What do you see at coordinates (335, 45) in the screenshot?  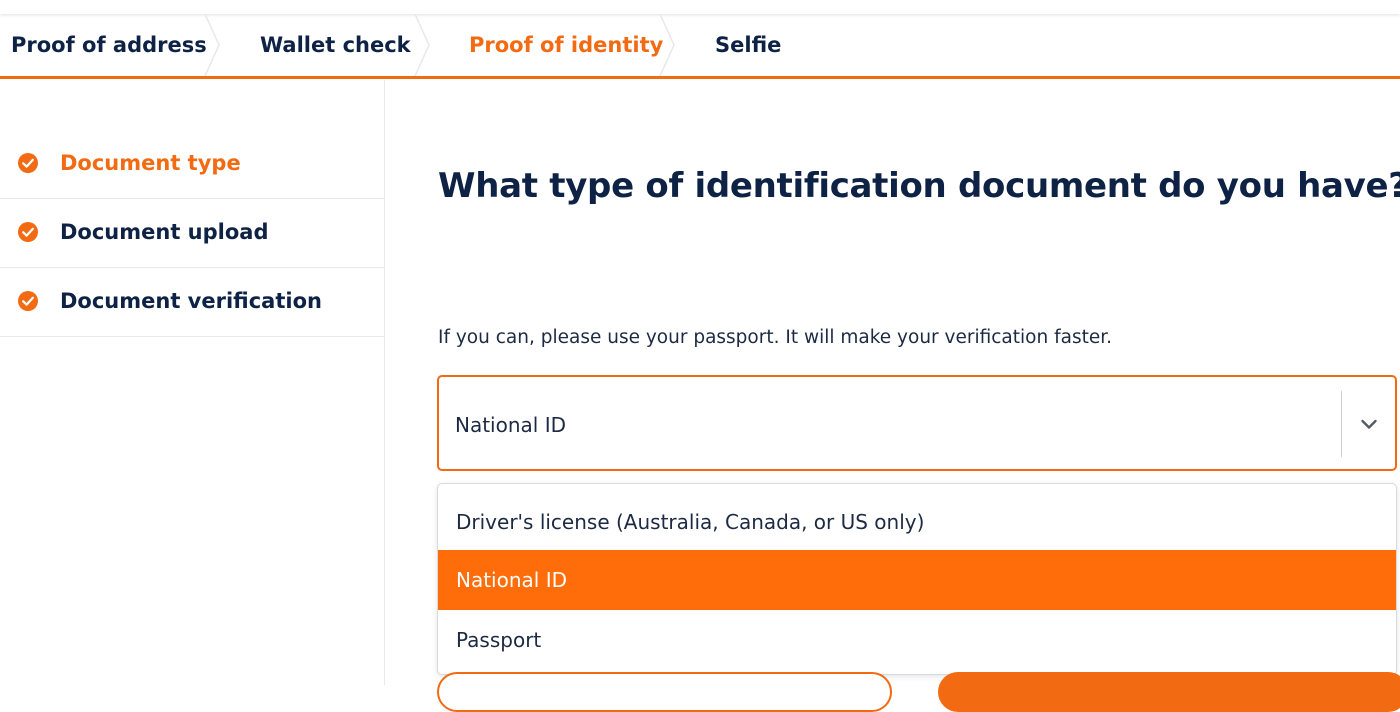 I see `step-wallet-check: Wallet check` at bounding box center [335, 45].